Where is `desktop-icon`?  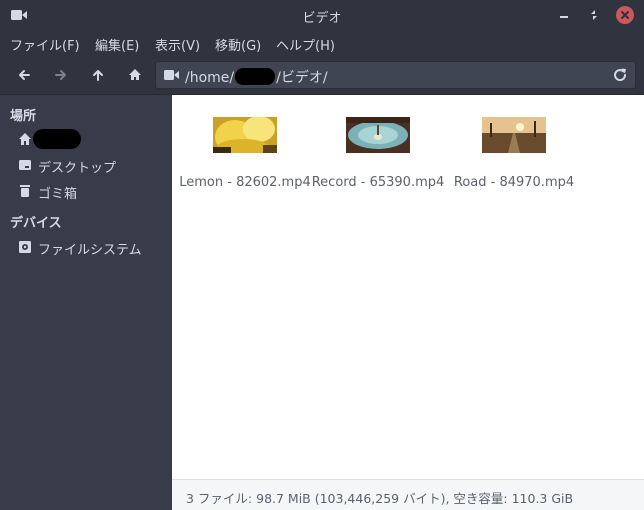 desktop-icon is located at coordinates (25, 165).